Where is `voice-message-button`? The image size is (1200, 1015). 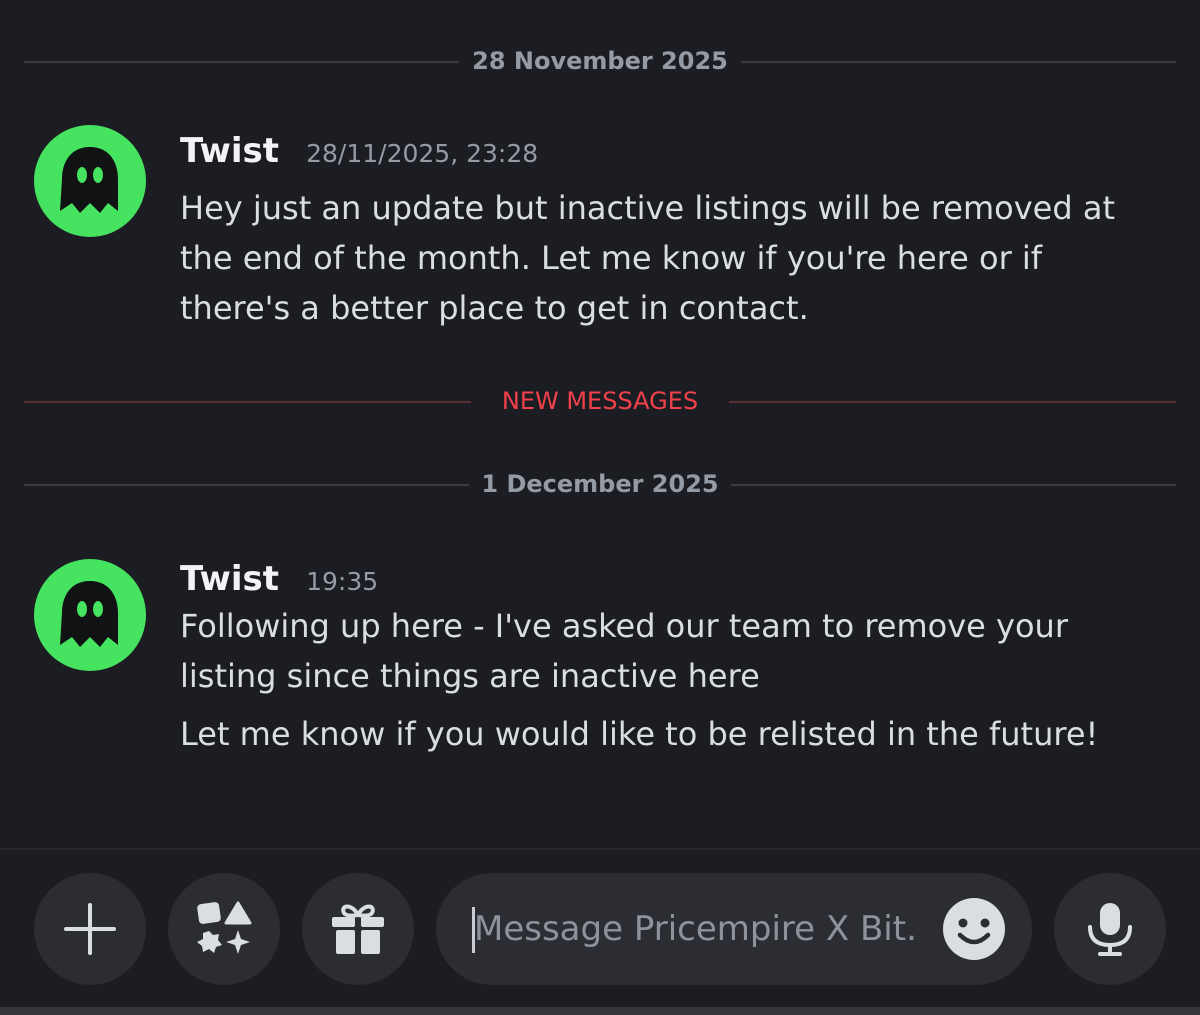 voice-message-button is located at coordinates (1110, 929).